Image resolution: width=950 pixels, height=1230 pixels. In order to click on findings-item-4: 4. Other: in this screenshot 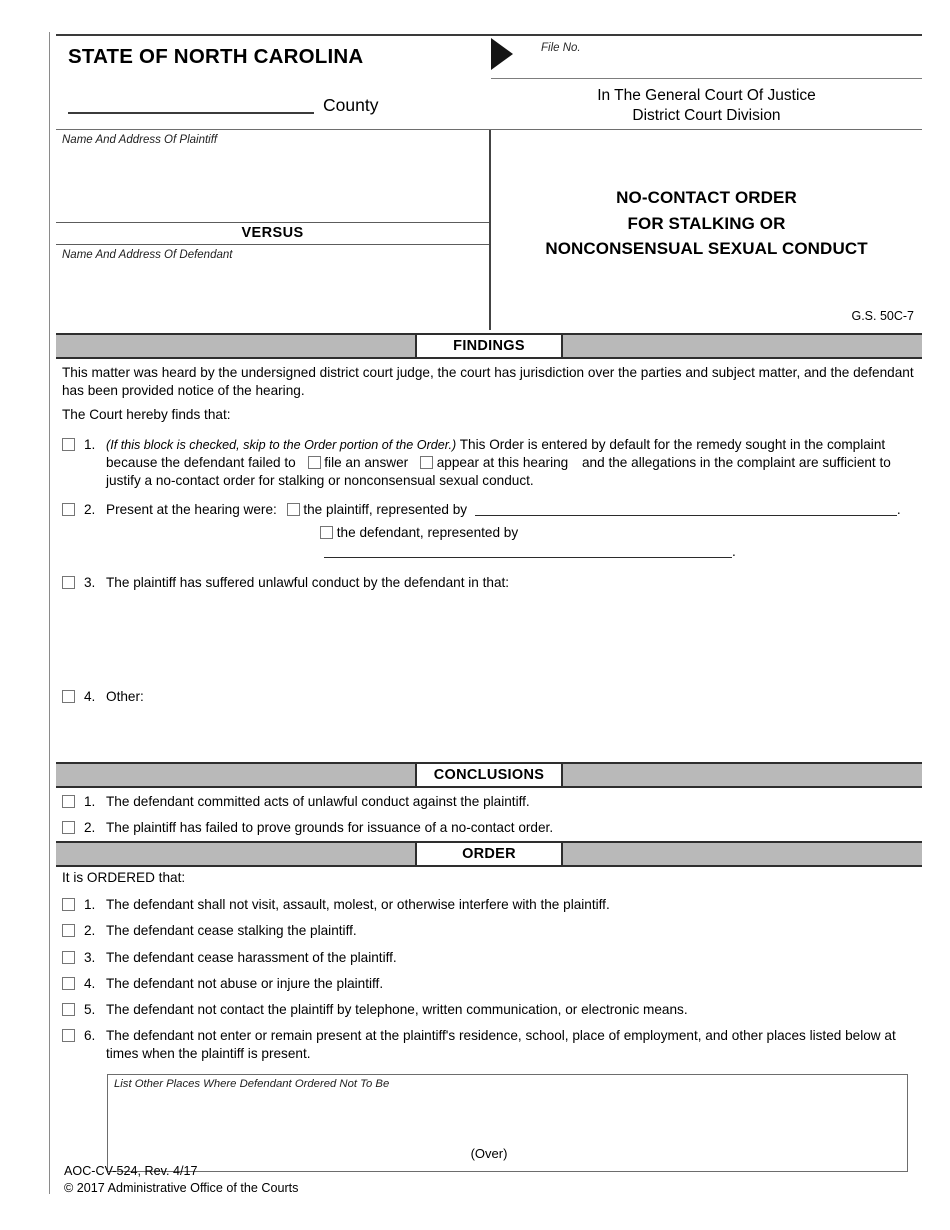, I will do `click(489, 697)`.